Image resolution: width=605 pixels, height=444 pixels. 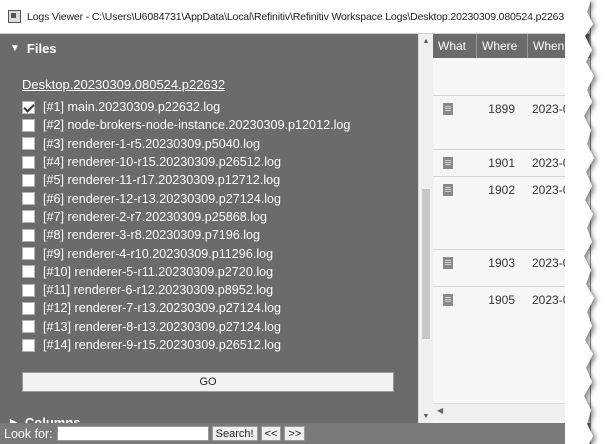 I want to click on torn-edge, so click(x=579, y=222).